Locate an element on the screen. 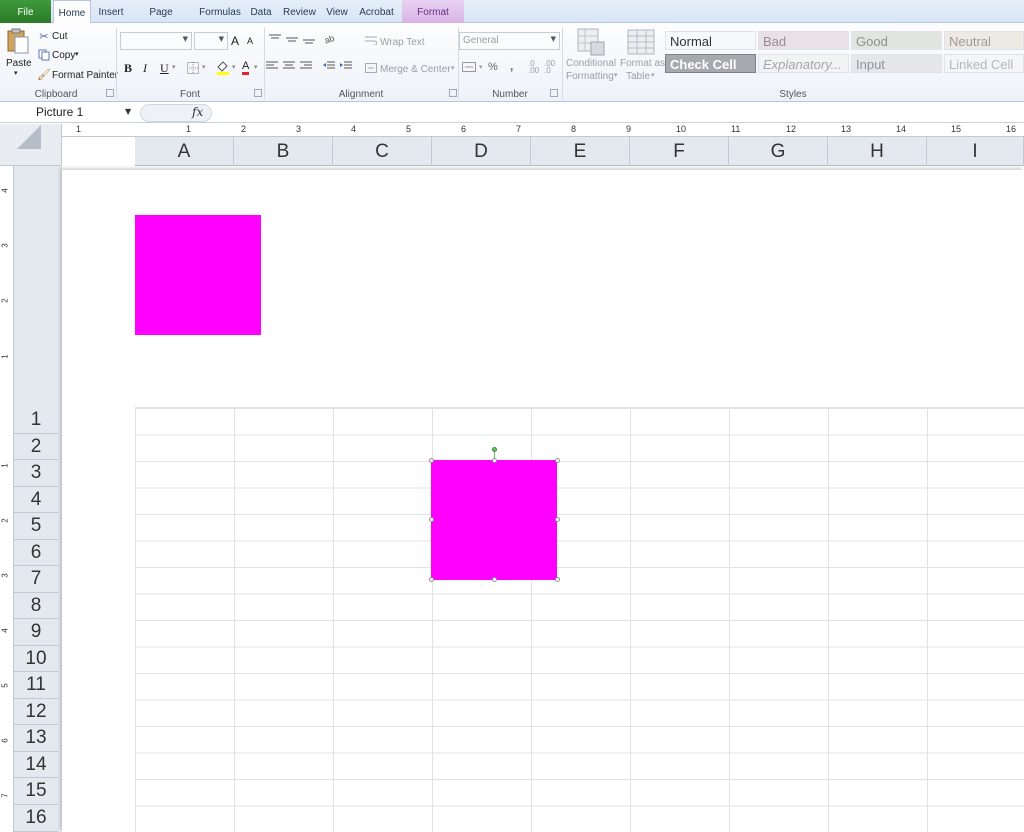 The width and height of the screenshot is (1024, 832). row-header-2: 2 is located at coordinates (36, 447).